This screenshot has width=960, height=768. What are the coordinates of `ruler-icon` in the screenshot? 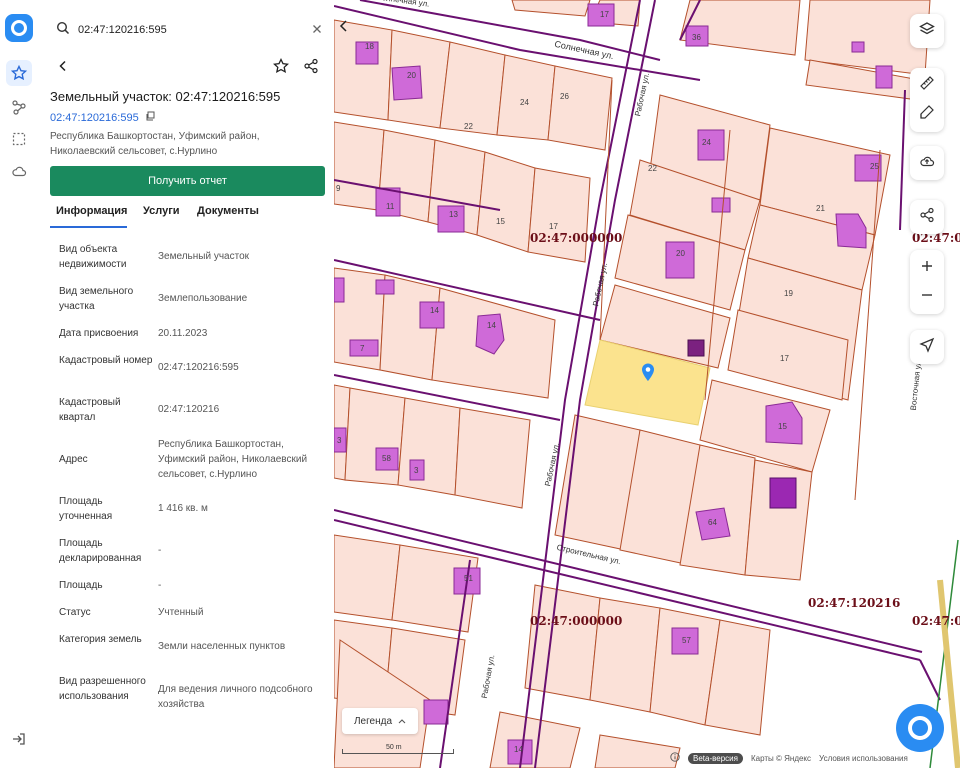 It's located at (927, 85).